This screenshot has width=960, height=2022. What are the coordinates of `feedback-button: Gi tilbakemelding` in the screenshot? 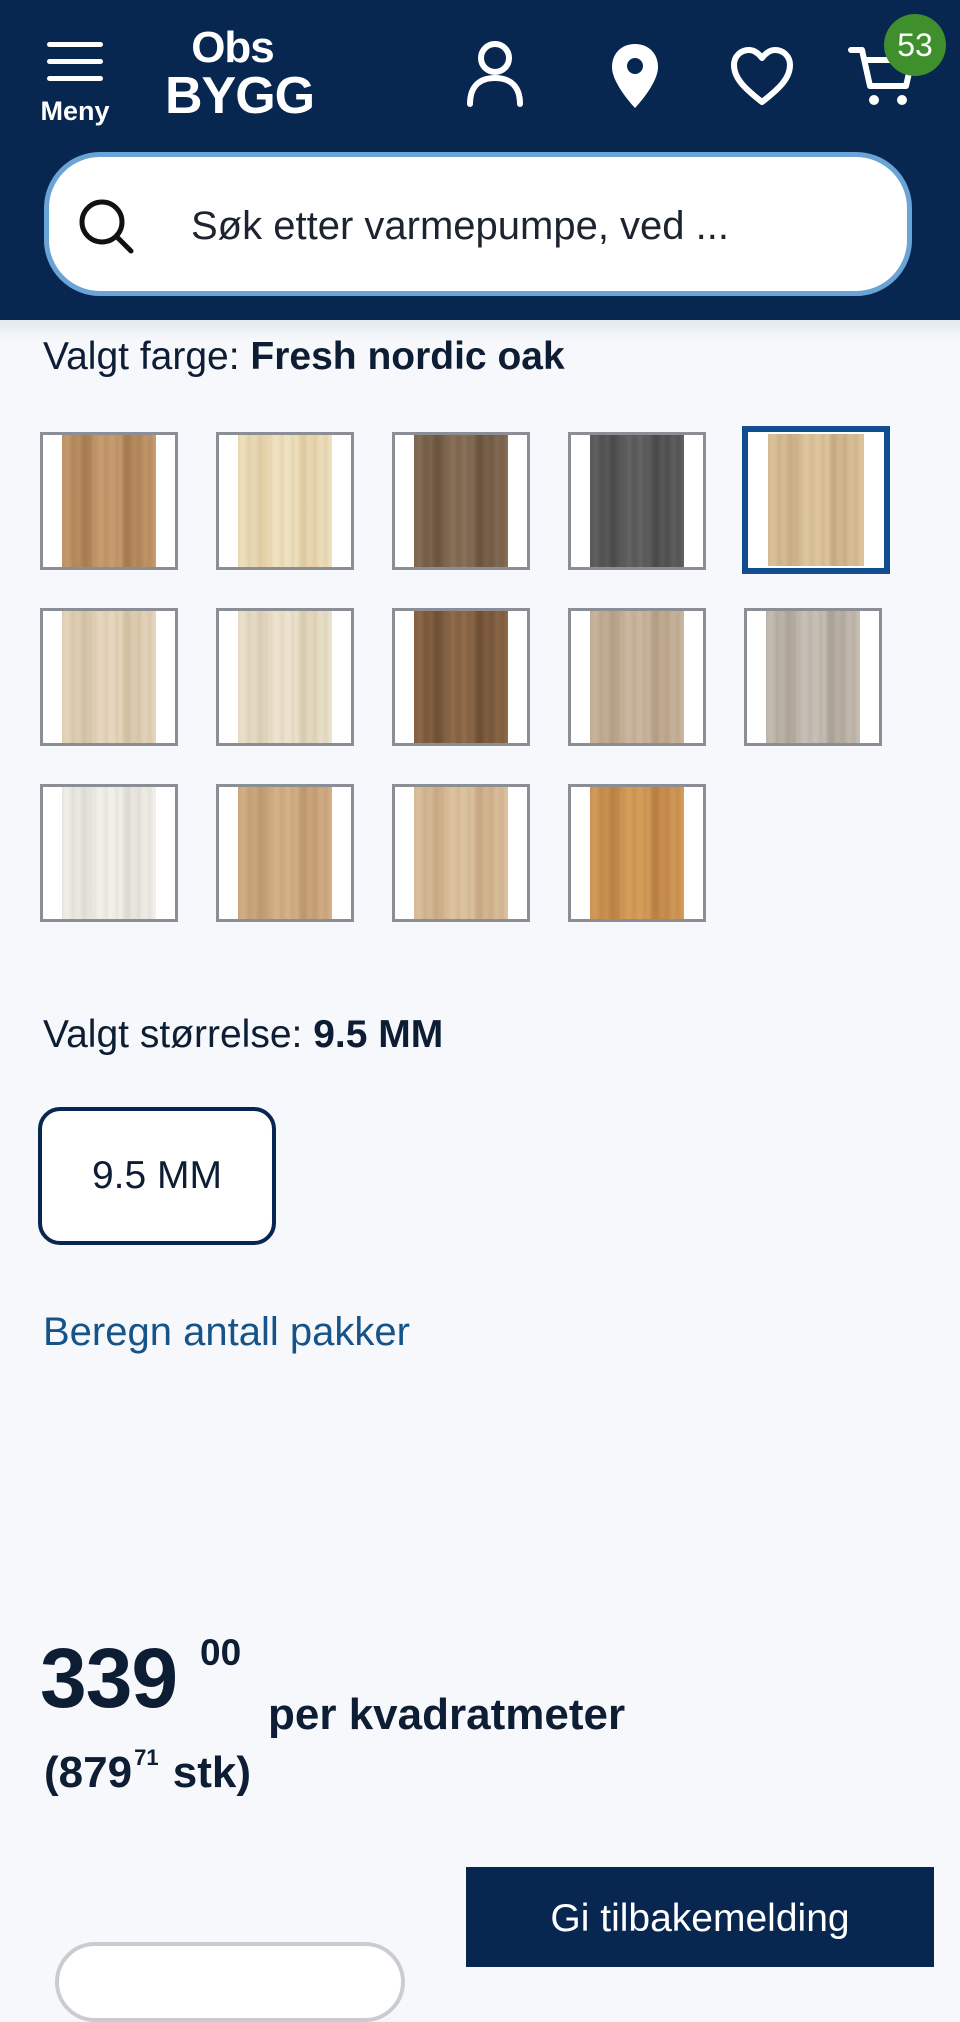 It's located at (700, 1917).